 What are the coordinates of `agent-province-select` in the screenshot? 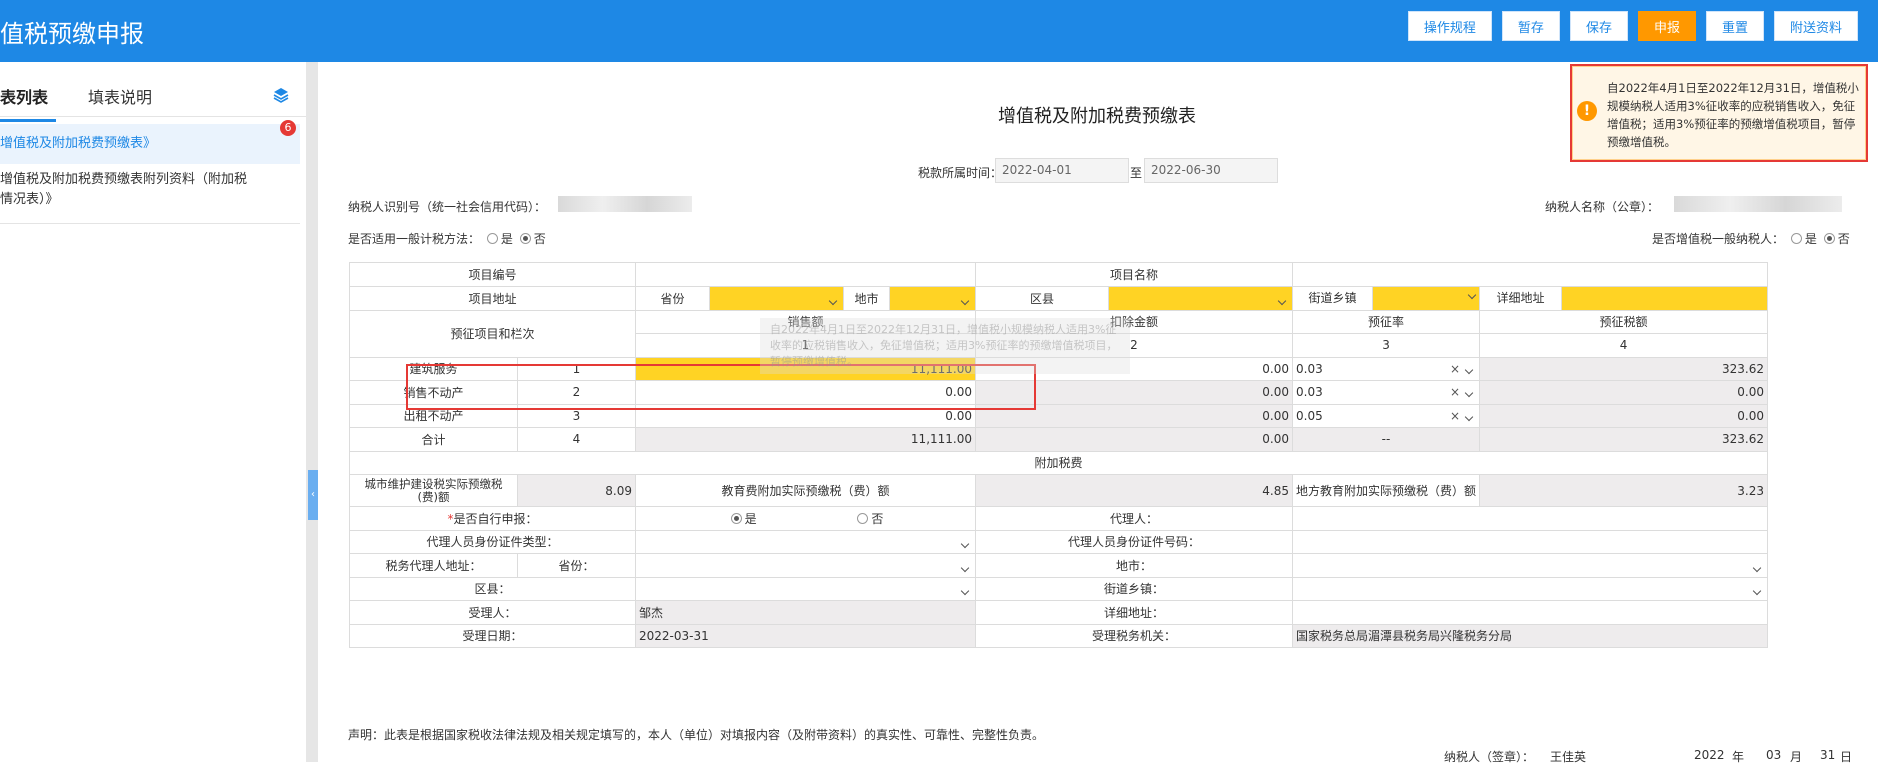 It's located at (805, 565).